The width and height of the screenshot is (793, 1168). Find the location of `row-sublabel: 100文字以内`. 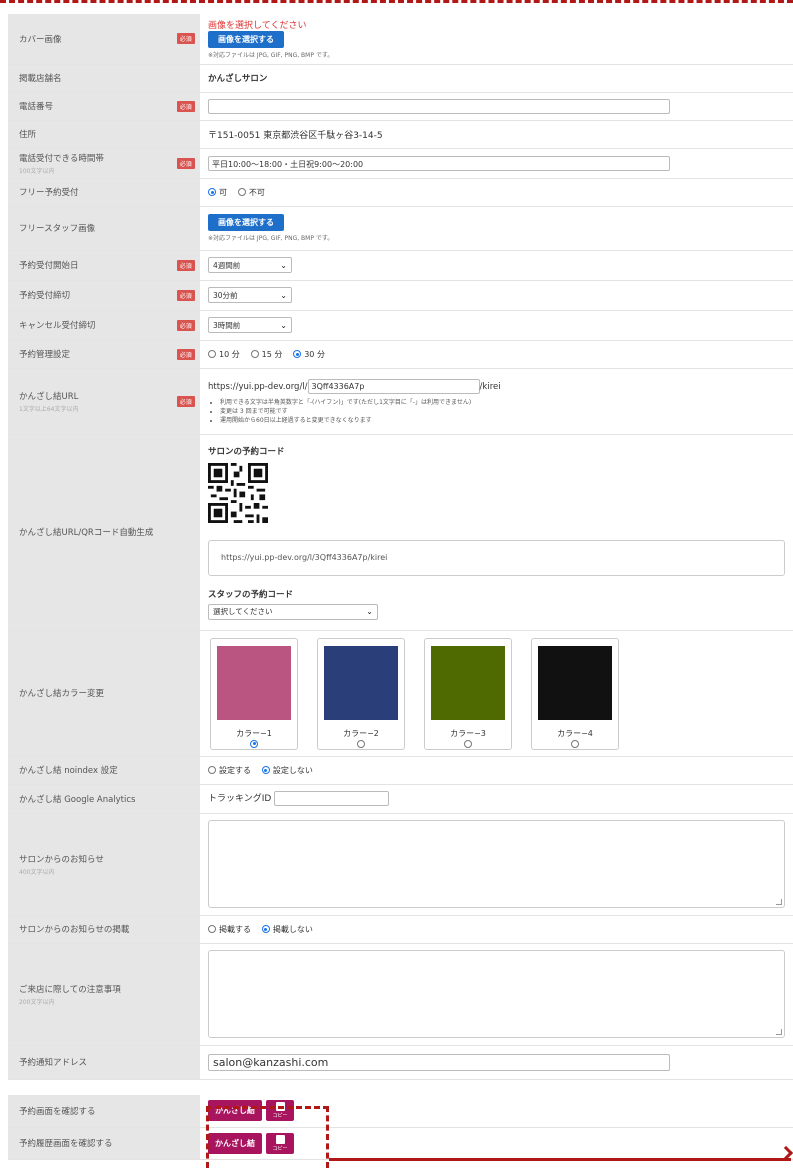

row-sublabel: 100文字以内 is located at coordinates (37, 171).